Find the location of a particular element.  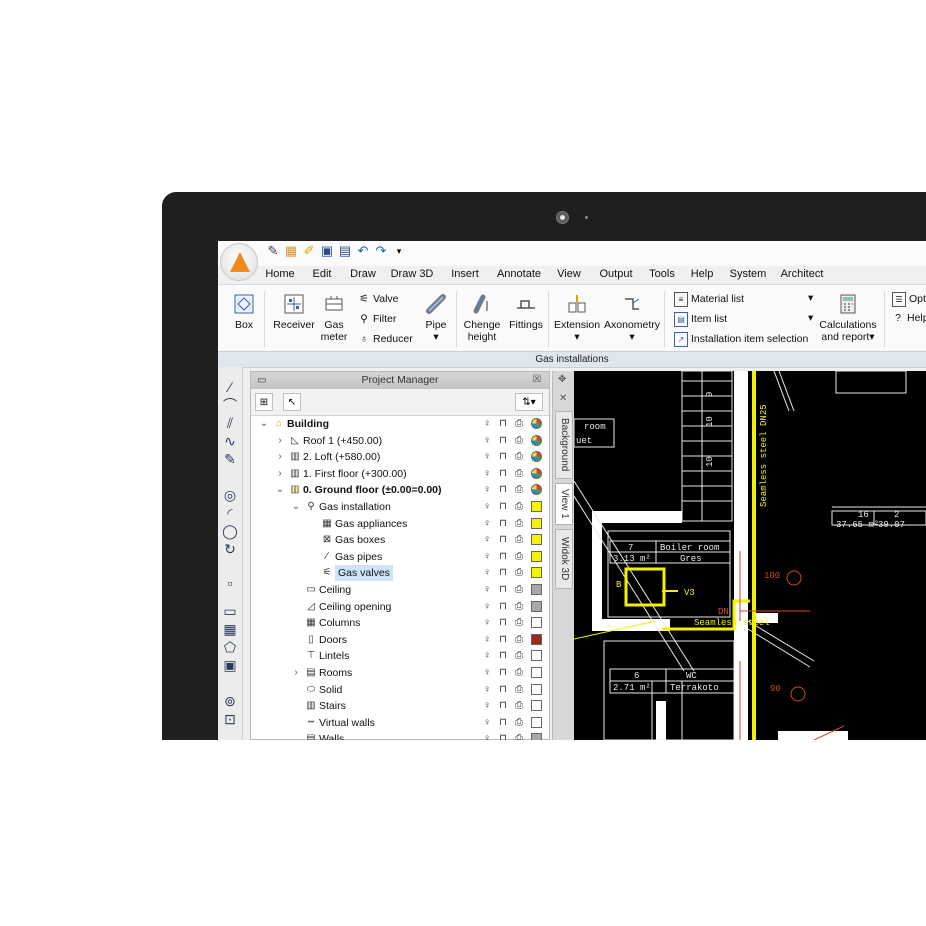

chevron-right-icon: › is located at coordinates (280, 474).